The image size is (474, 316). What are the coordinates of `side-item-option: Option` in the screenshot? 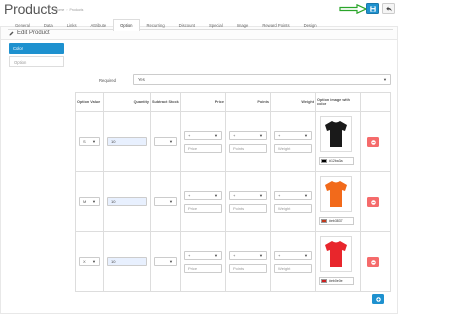 It's located at (36, 61).